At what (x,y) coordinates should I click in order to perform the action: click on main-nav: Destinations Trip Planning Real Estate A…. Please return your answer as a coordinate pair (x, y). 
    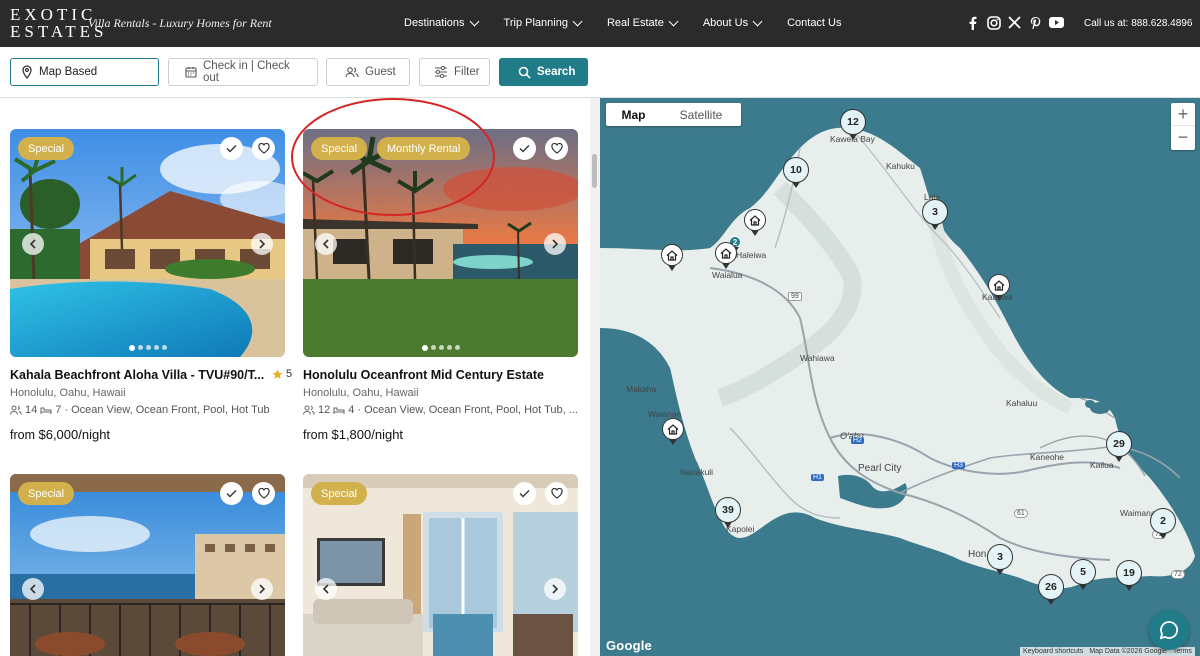
    Looking at the image, I should click on (636, 22).